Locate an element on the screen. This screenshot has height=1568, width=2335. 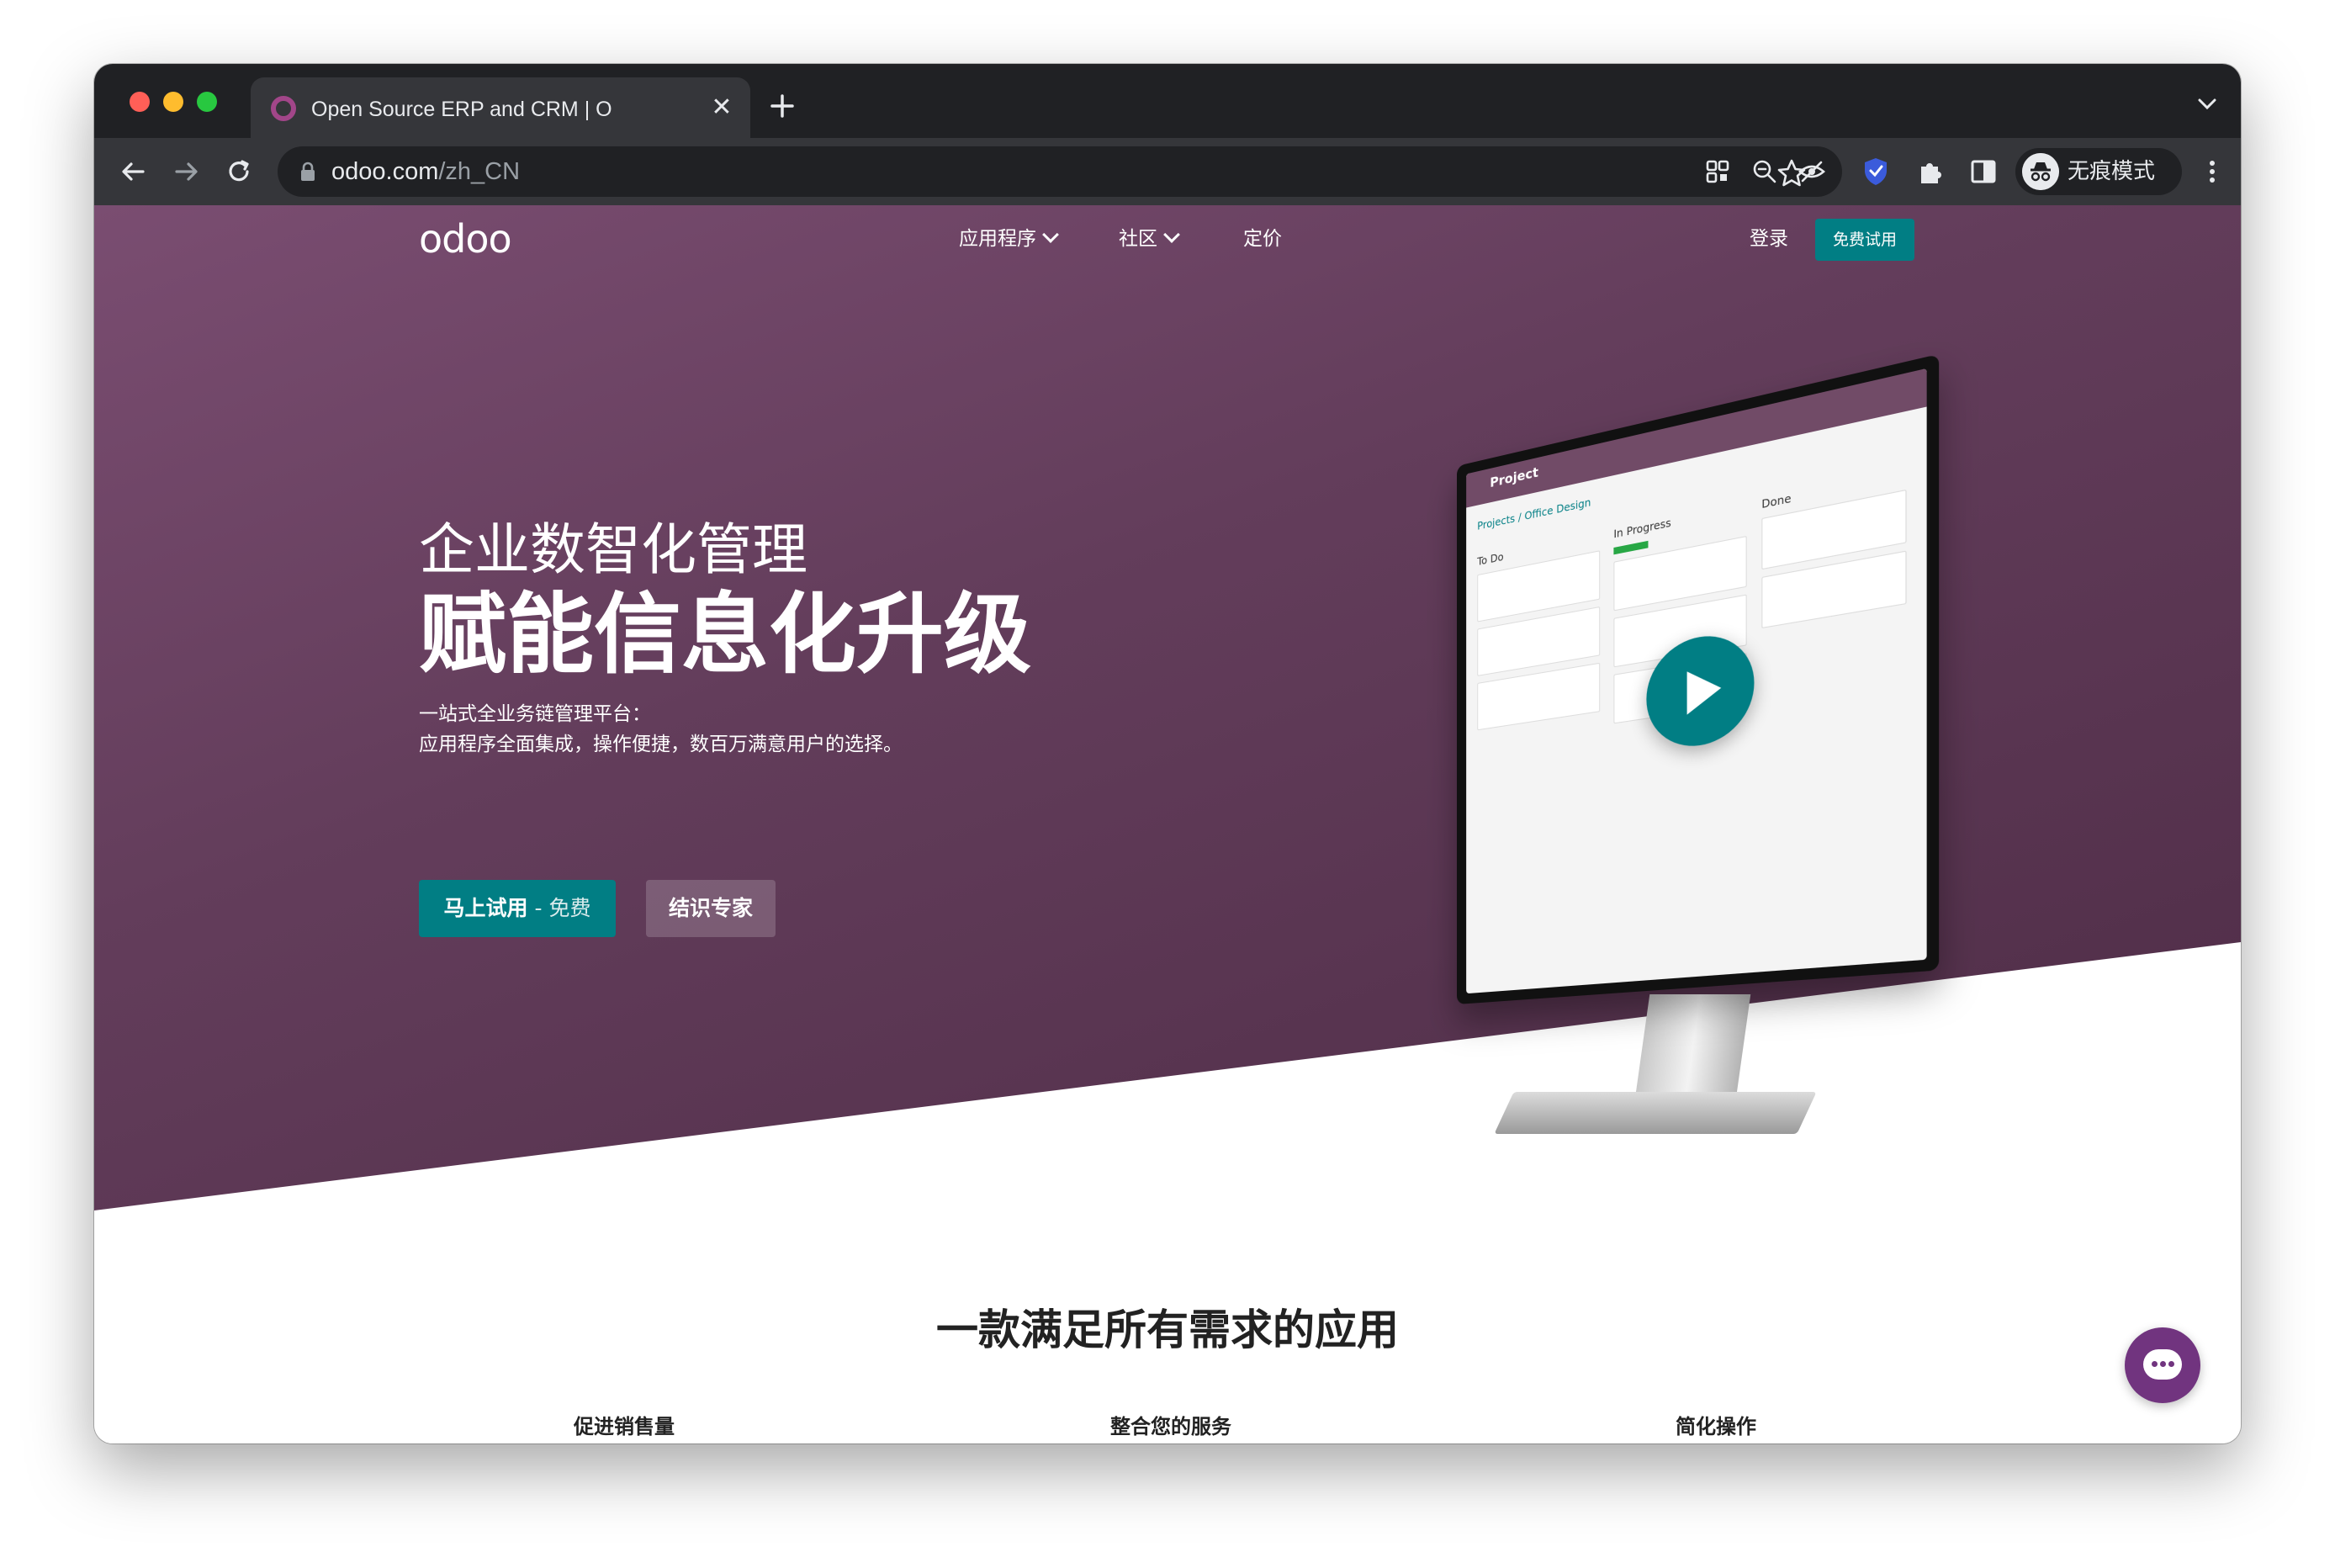
monitor-stand-neck is located at coordinates (1692, 1049).